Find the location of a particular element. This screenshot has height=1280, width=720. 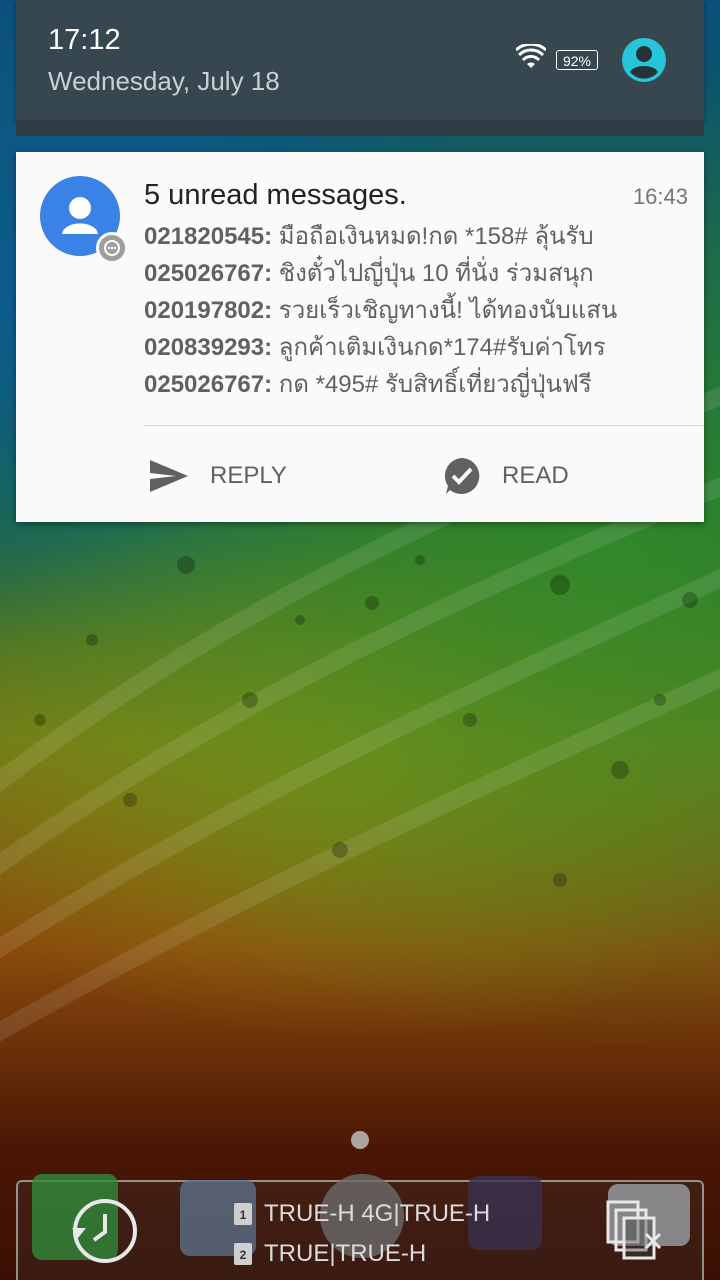

message-text: ชิงตั๋วไปญี่ปุ่น 10 ที่นั่ง ร่วมสนุก is located at coordinates (436, 273).